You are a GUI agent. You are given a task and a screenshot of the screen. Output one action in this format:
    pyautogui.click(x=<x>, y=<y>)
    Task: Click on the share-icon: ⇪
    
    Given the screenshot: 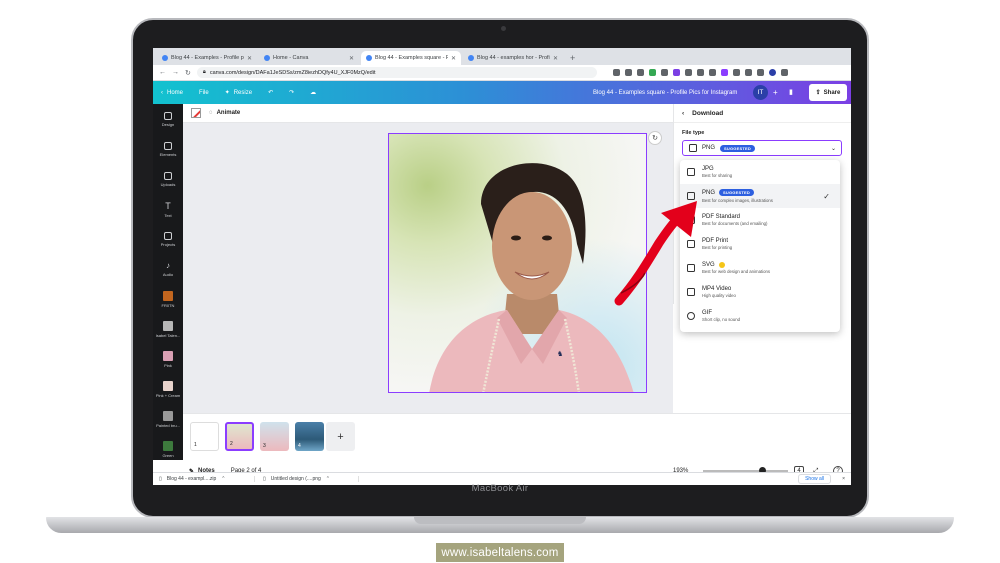 What is the action you would take?
    pyautogui.click(x=818, y=93)
    